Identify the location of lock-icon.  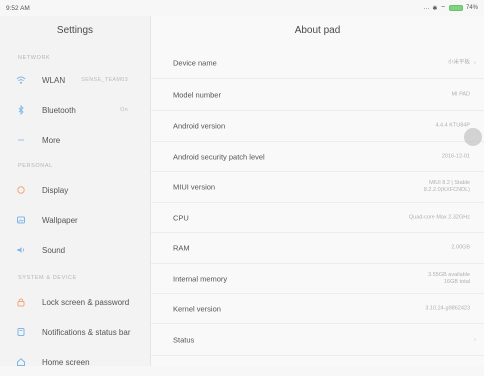
(21, 302).